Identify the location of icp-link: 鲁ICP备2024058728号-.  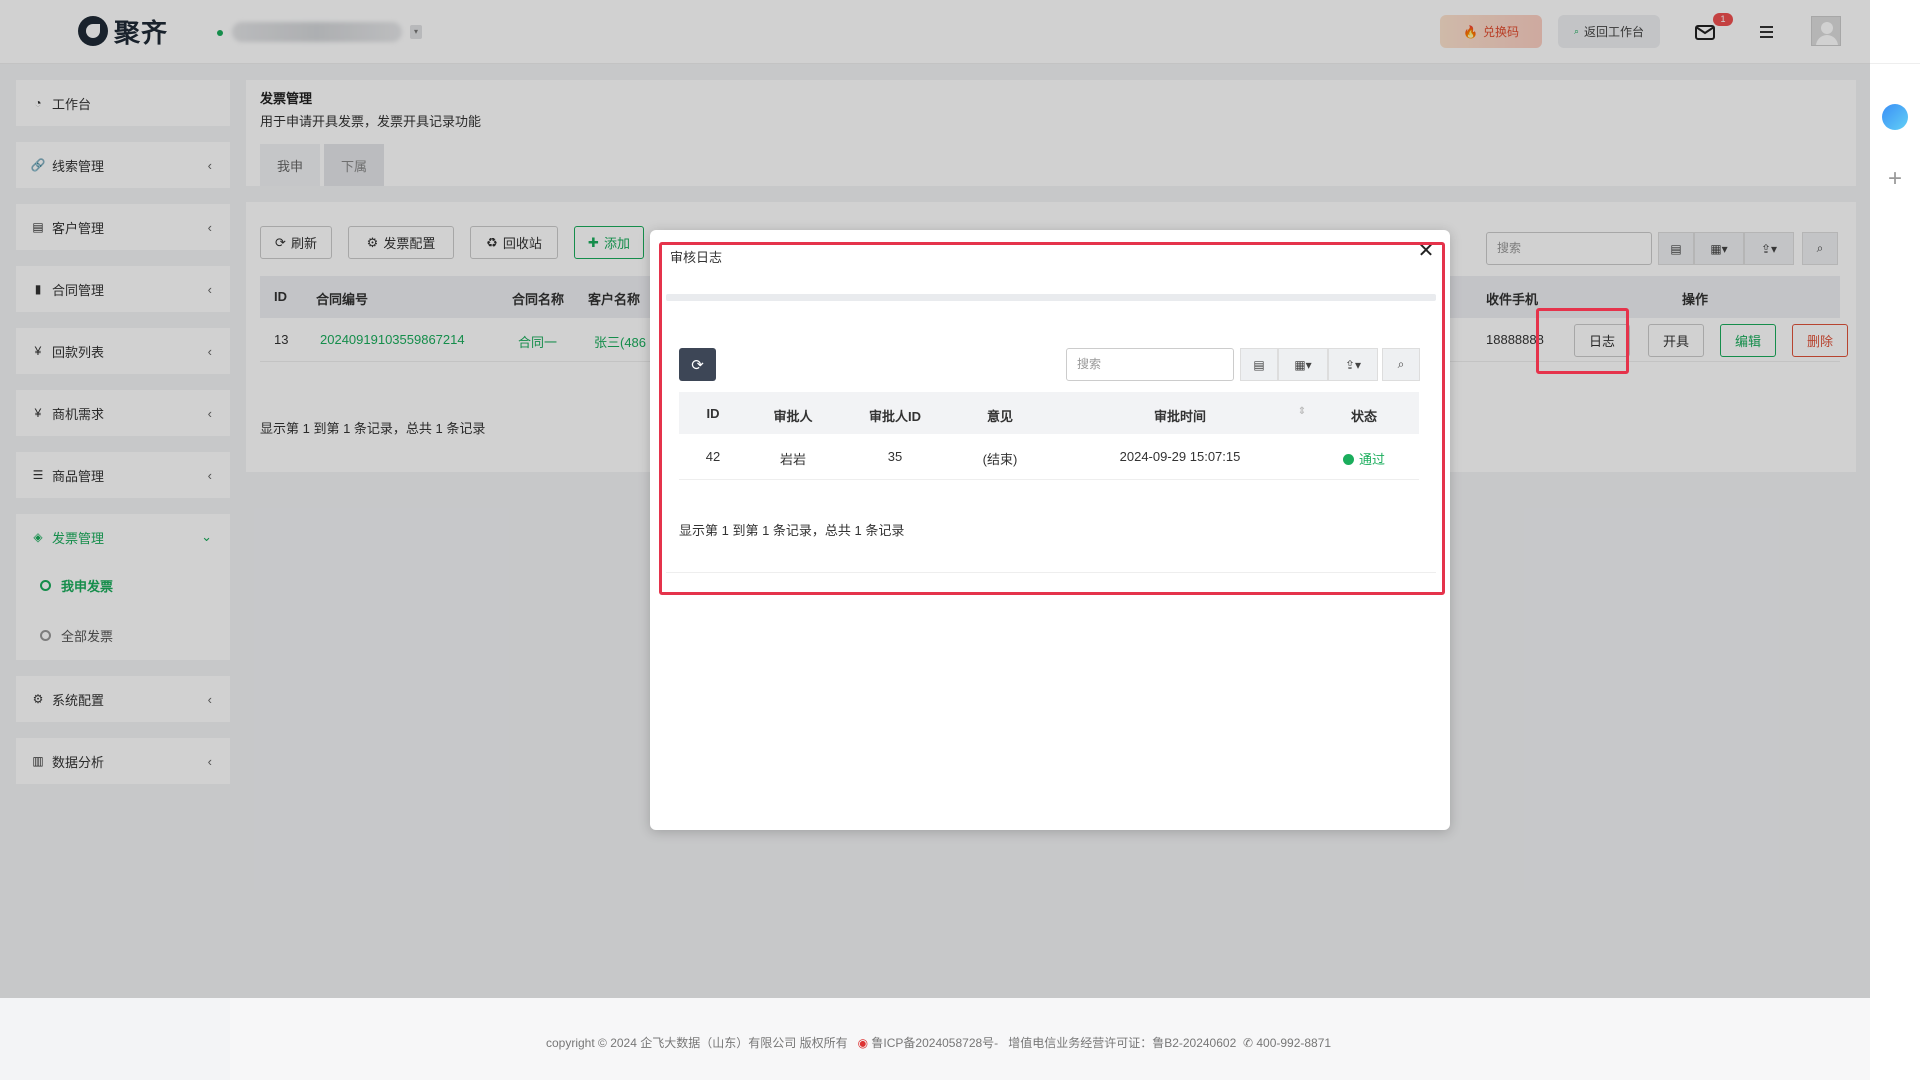
(934, 1043).